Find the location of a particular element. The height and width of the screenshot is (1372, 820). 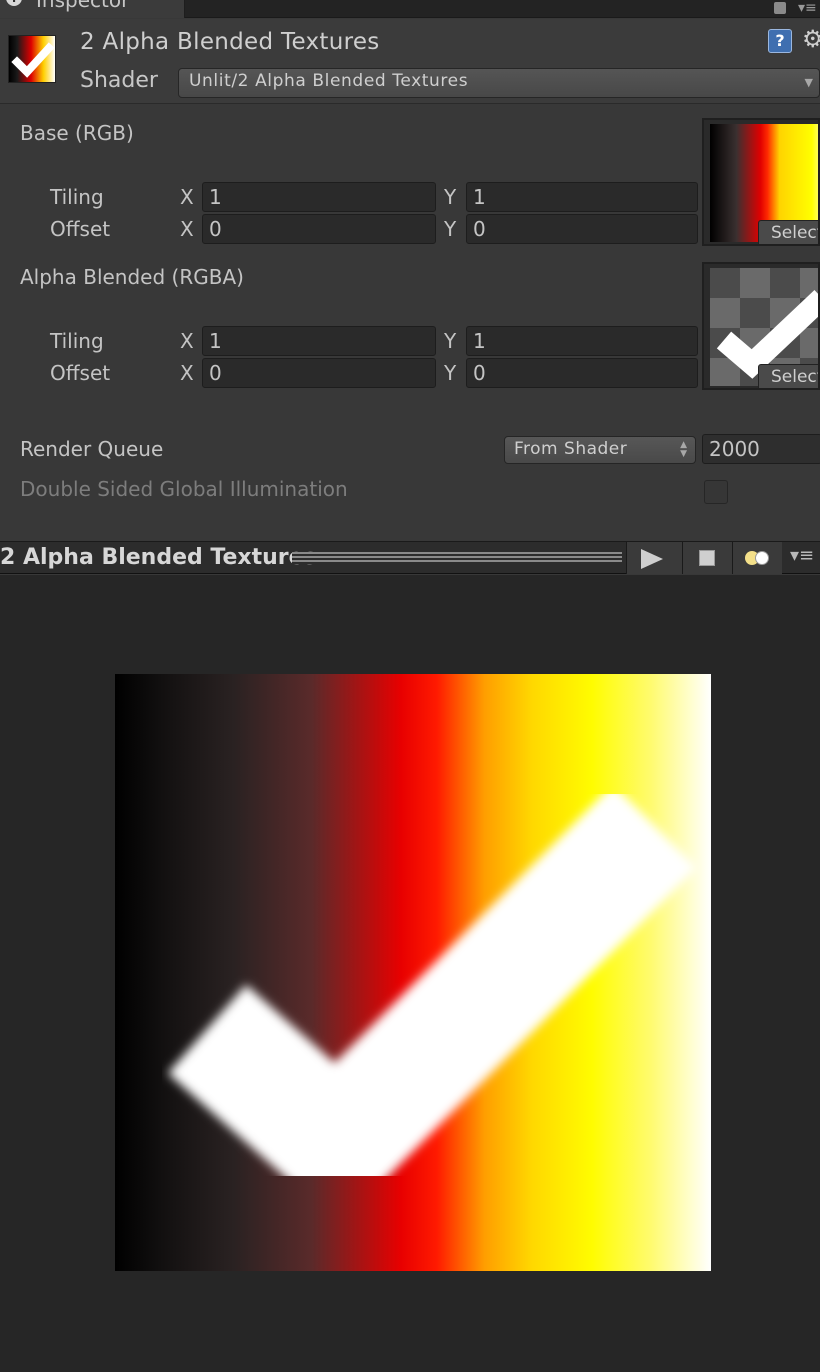

alpha-offset-y-label: Y is located at coordinates (450, 373).